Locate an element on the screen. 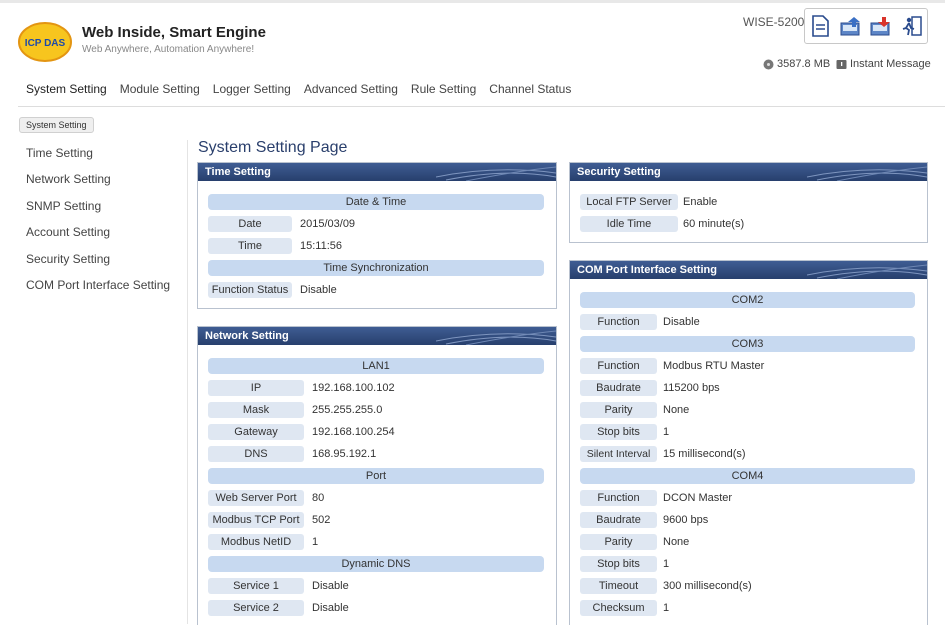 This screenshot has height=625, width=945. sidebar-divider is located at coordinates (187, 382).